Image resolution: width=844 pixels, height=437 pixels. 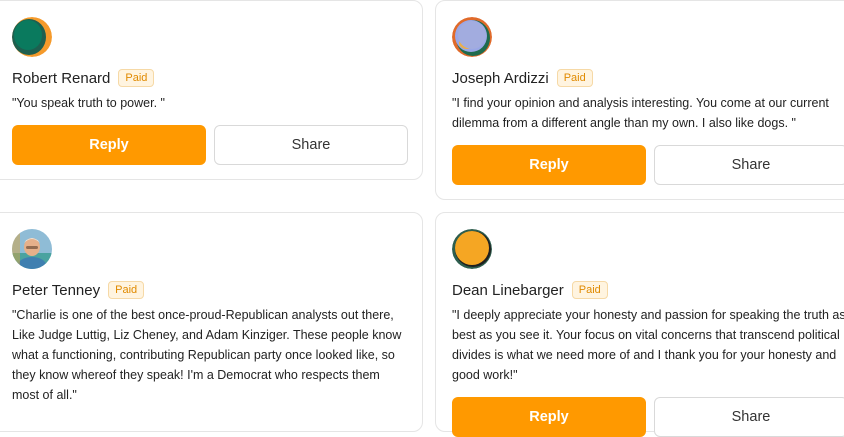 I want to click on comment-header: Joseph Ardizzi Paid, so click(x=522, y=78).